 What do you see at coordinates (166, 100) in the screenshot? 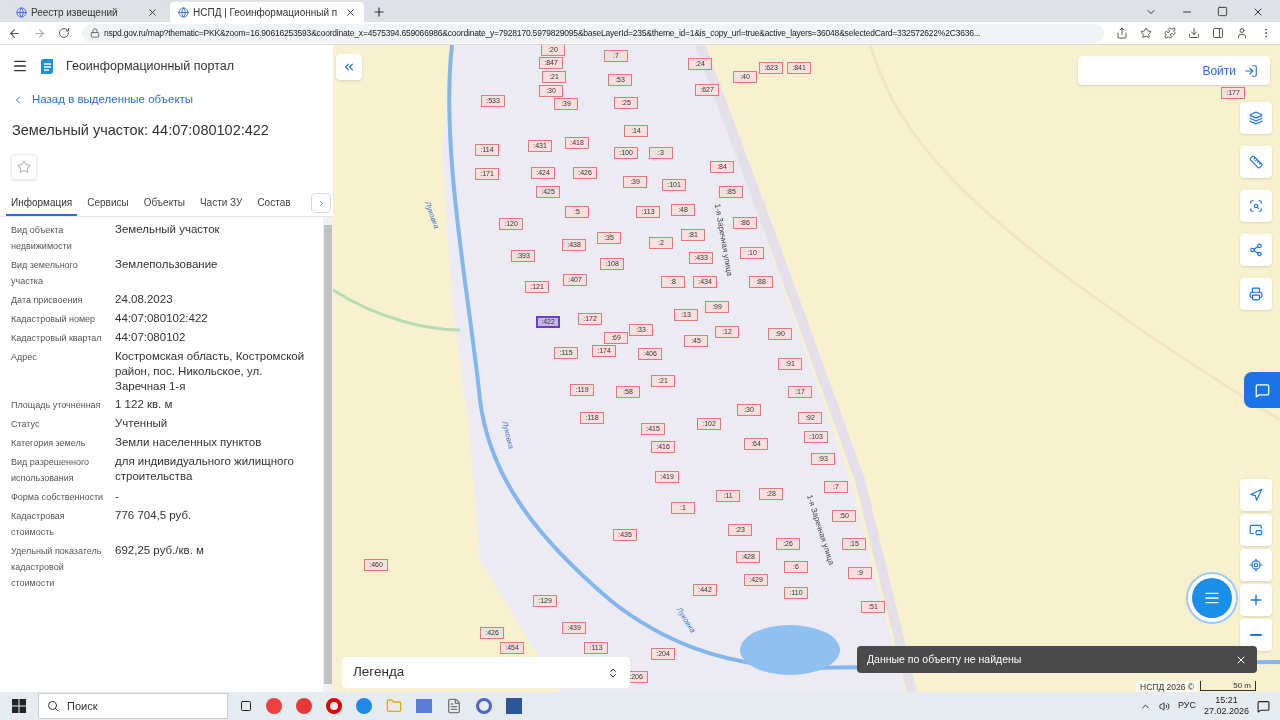
I see `back-link: Назад в выделенные объекты` at bounding box center [166, 100].